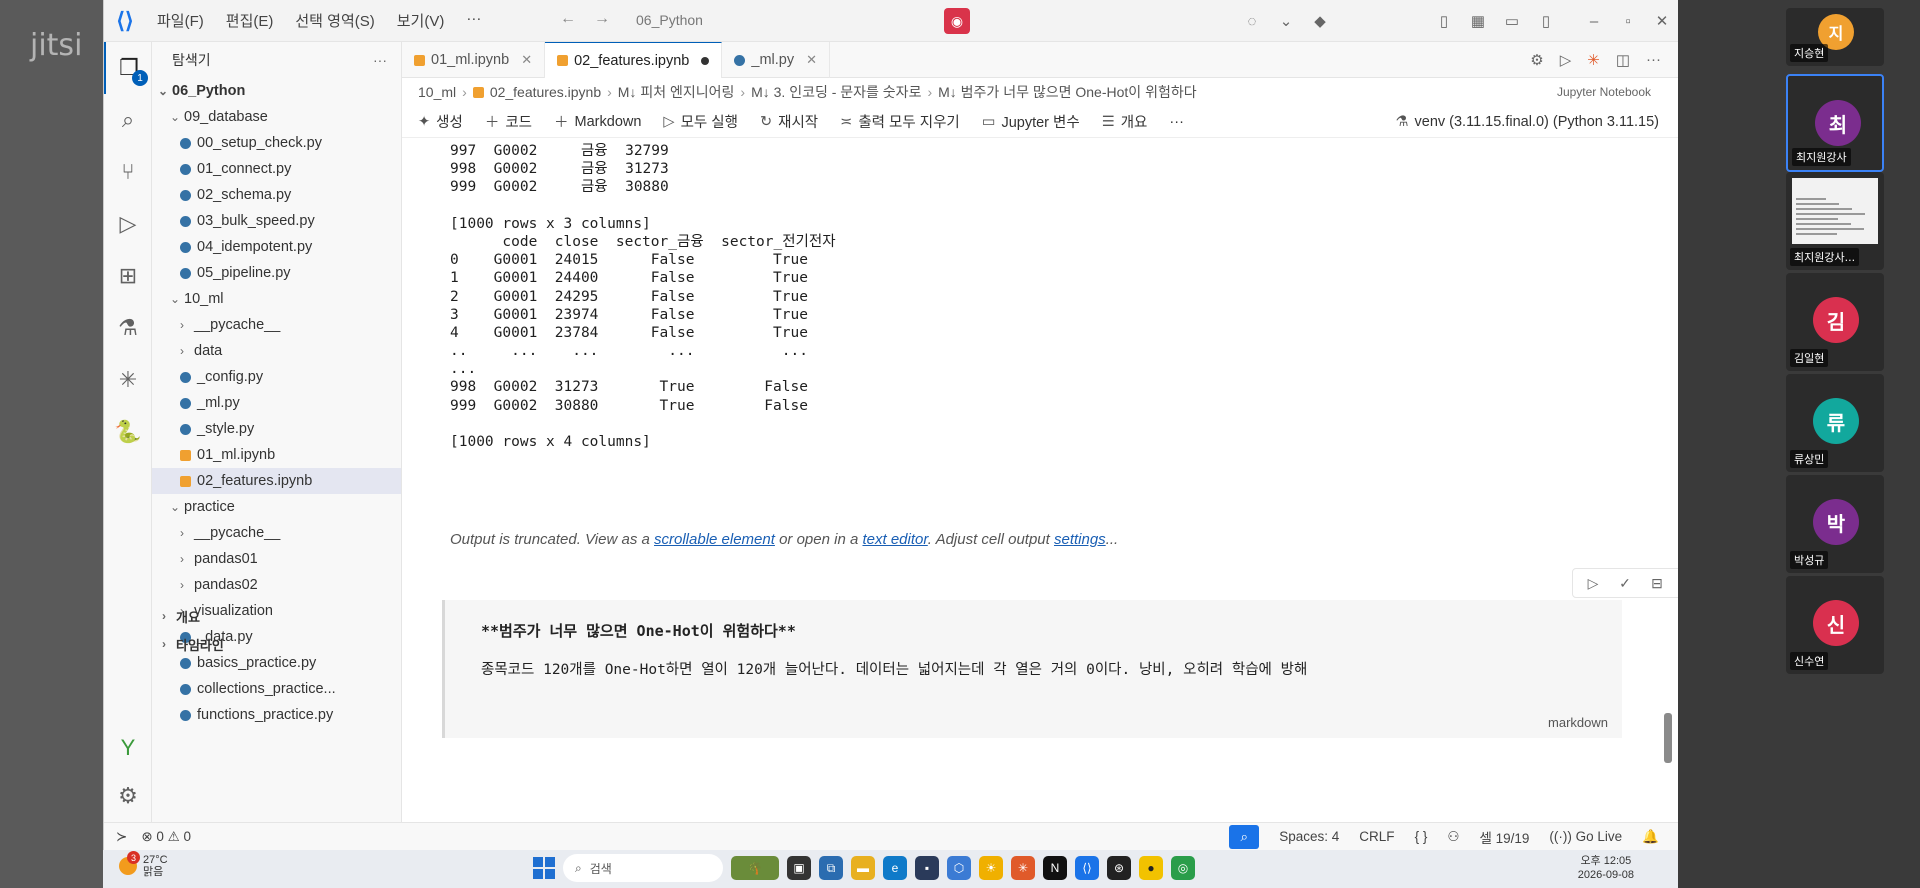 This screenshot has width=1920, height=888. Describe the element at coordinates (836, 92) in the screenshot. I see `breadcrumb-item: M↓ 3. 인코딩 - 문자를 숫자로` at that location.